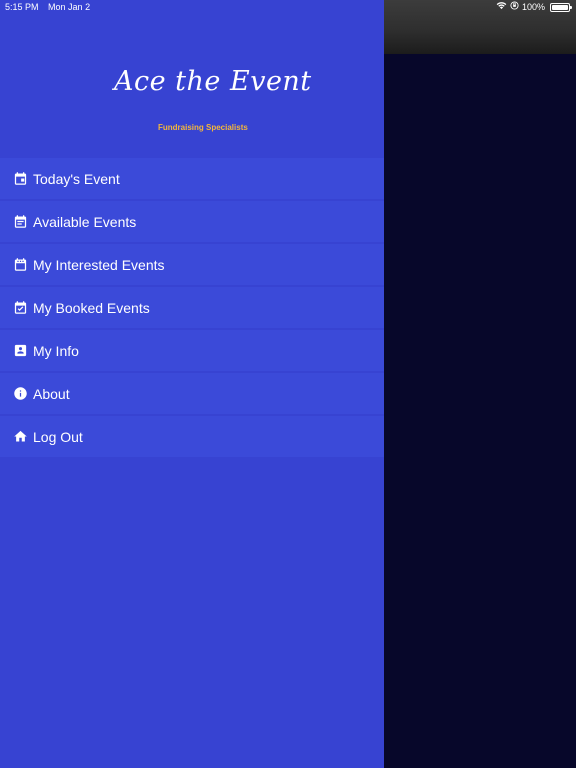 The height and width of the screenshot is (768, 576). What do you see at coordinates (58, 436) in the screenshot?
I see `menu-label: Log Out` at bounding box center [58, 436].